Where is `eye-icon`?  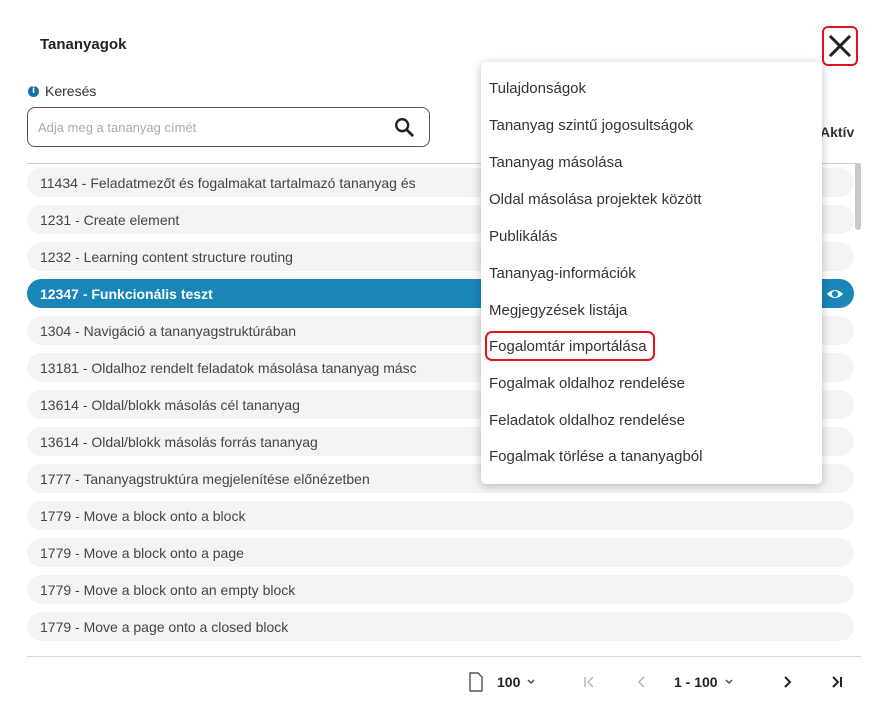
eye-icon is located at coordinates (835, 294).